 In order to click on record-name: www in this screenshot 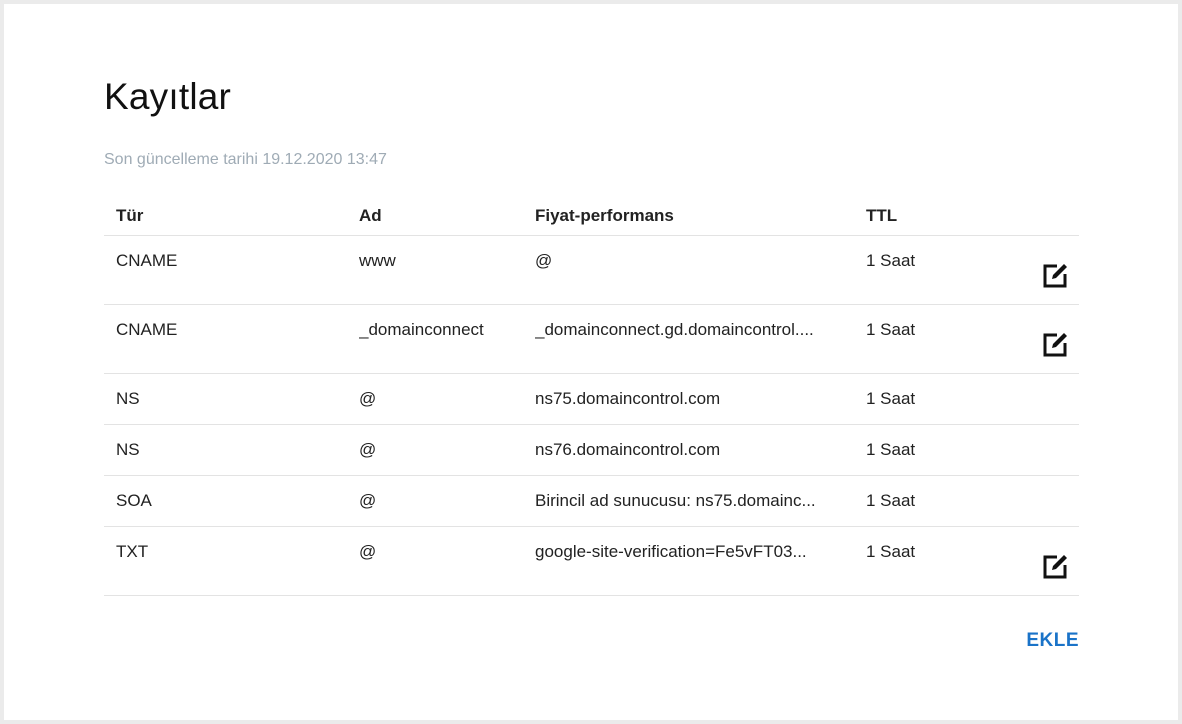, I will do `click(377, 260)`.